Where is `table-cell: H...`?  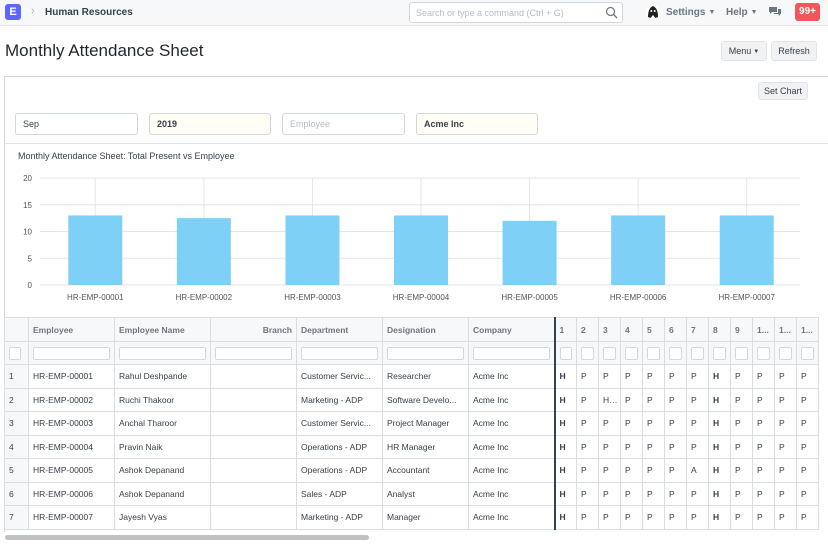
table-cell: H... is located at coordinates (609, 399).